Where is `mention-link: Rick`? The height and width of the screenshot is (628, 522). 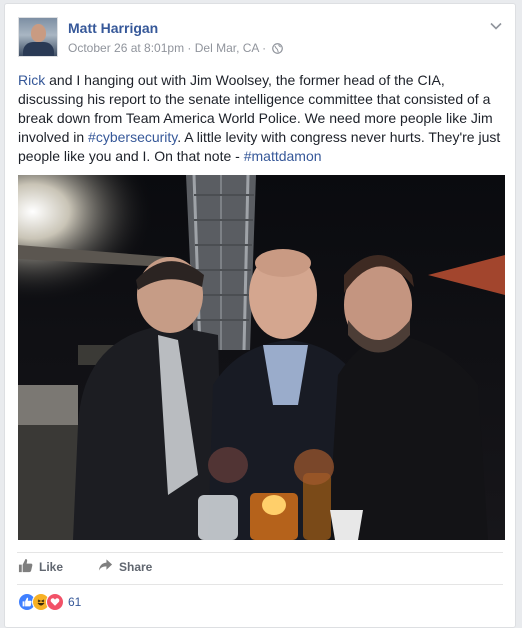
mention-link: Rick is located at coordinates (31, 80).